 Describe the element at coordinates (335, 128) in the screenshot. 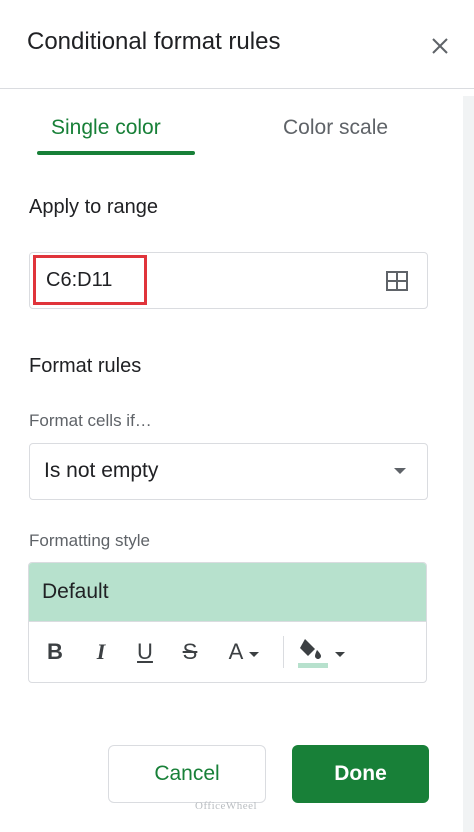

I see `tab-color-scale: Color scale` at that location.